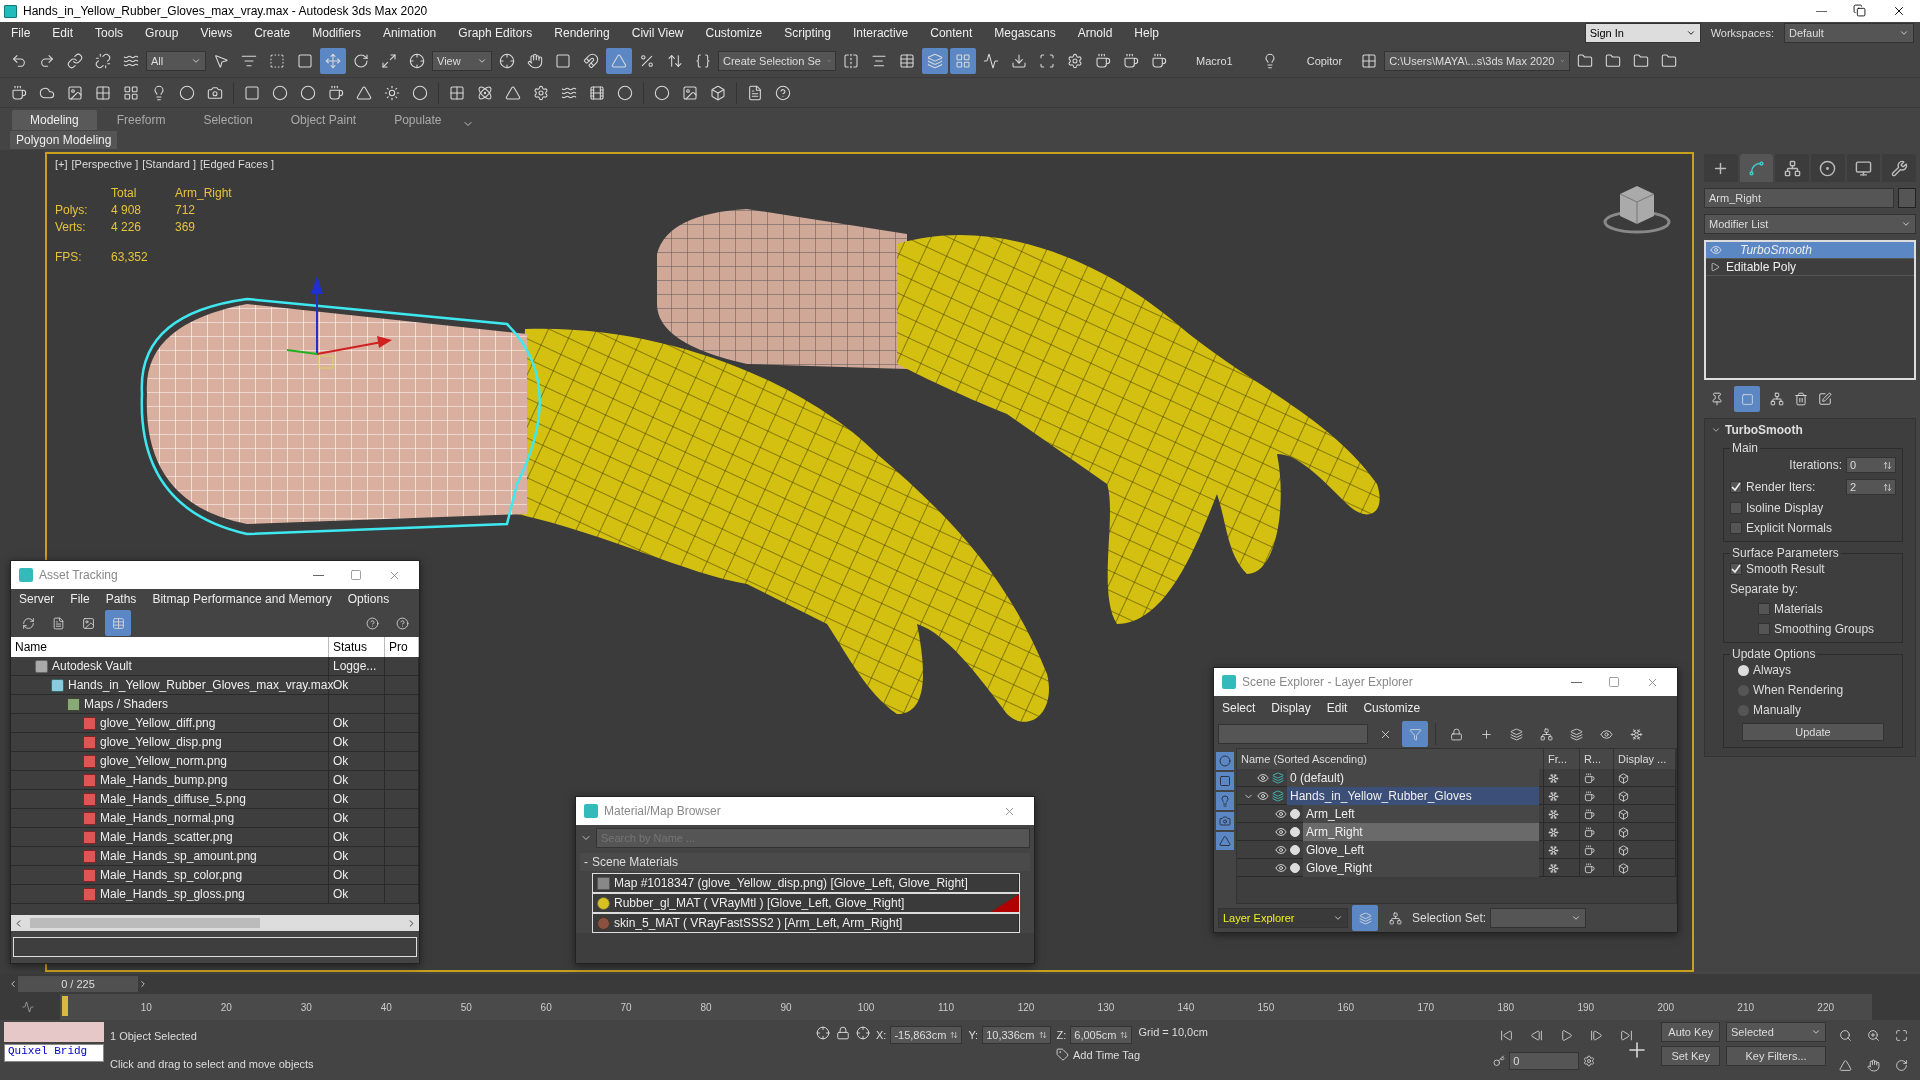 This screenshot has height=1080, width=1920. What do you see at coordinates (807, 33) in the screenshot?
I see `menu-item: Scripting` at bounding box center [807, 33].